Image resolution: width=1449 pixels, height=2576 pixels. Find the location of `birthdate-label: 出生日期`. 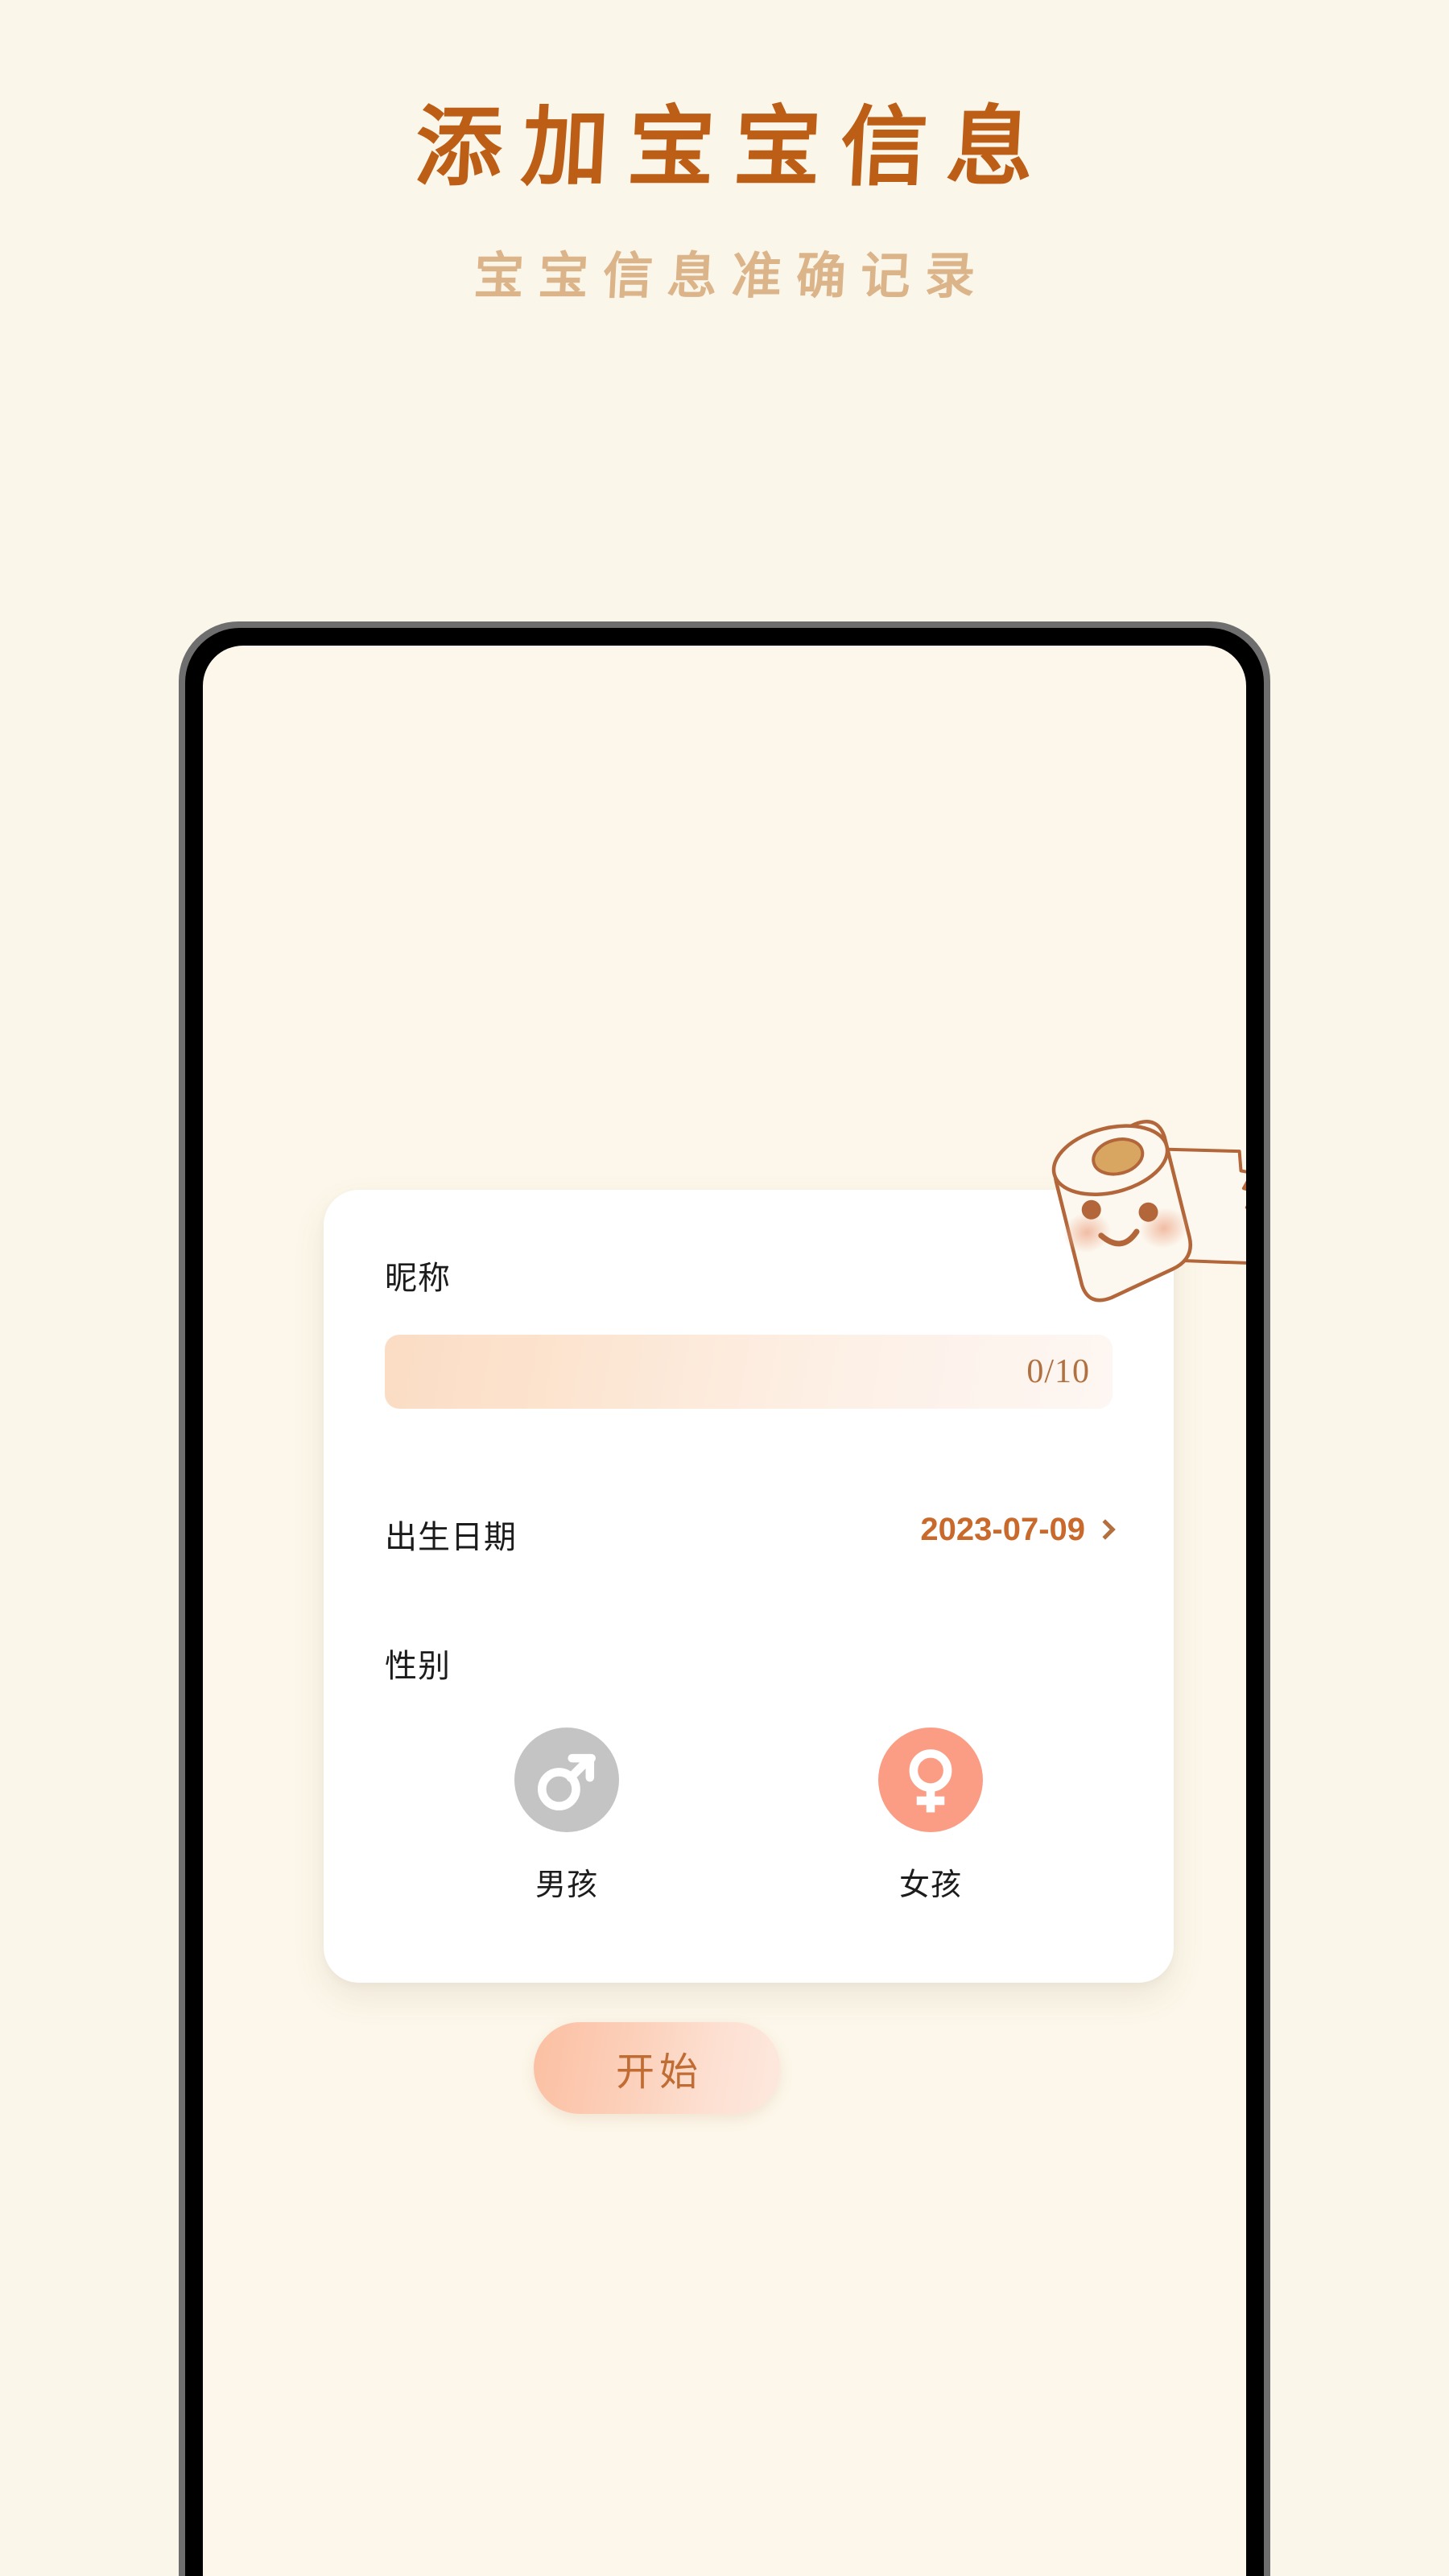

birthdate-label: 出生日期 is located at coordinates (451, 1537).